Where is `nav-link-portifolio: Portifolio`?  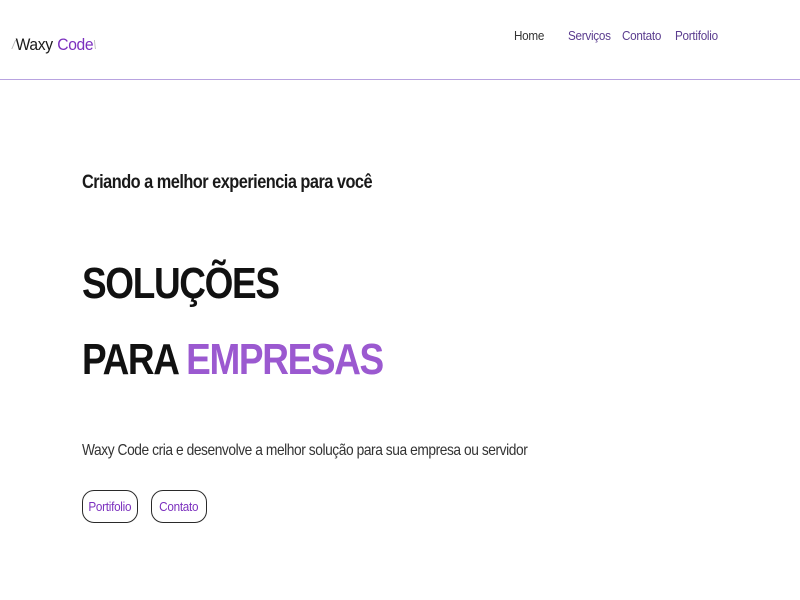 nav-link-portifolio: Portifolio is located at coordinates (696, 35).